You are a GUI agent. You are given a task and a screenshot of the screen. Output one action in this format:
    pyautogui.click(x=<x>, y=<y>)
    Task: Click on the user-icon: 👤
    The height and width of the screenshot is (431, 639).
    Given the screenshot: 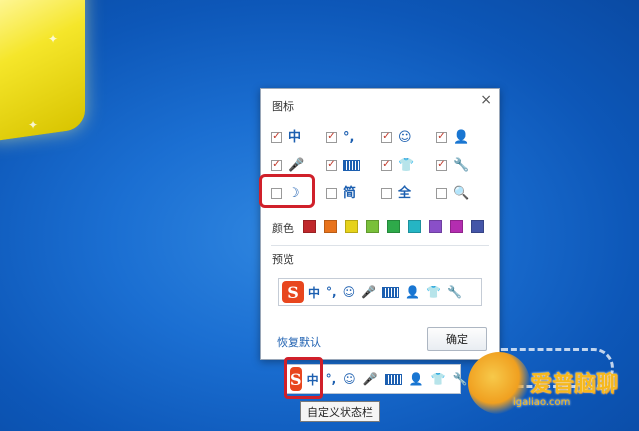 What is the action you would take?
    pyautogui.click(x=461, y=137)
    